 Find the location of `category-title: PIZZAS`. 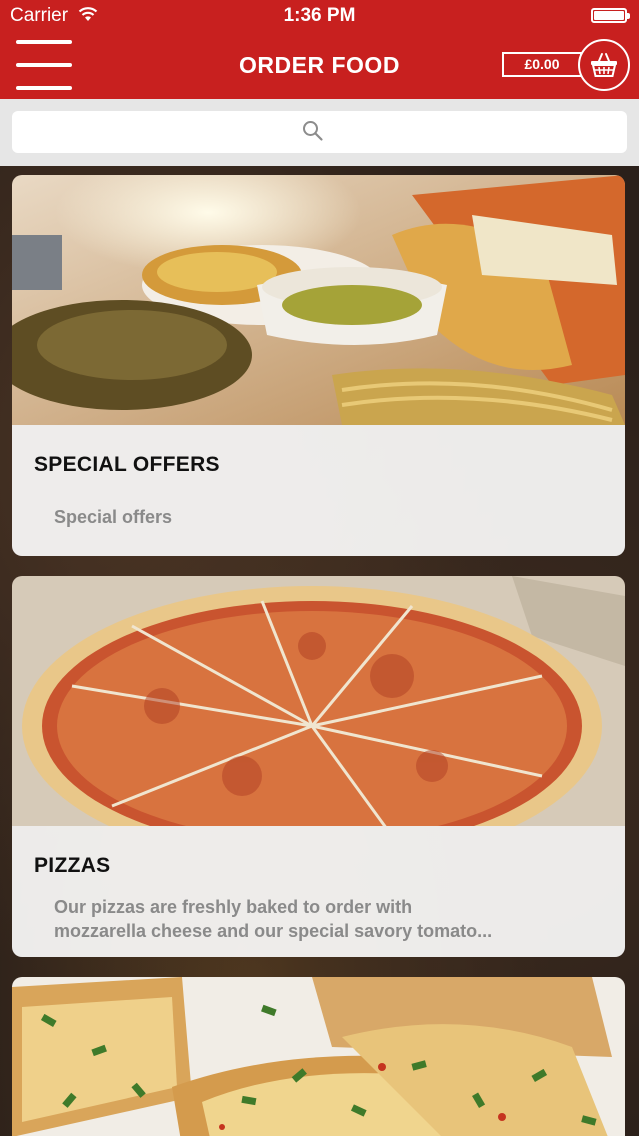

category-title: PIZZAS is located at coordinates (72, 865).